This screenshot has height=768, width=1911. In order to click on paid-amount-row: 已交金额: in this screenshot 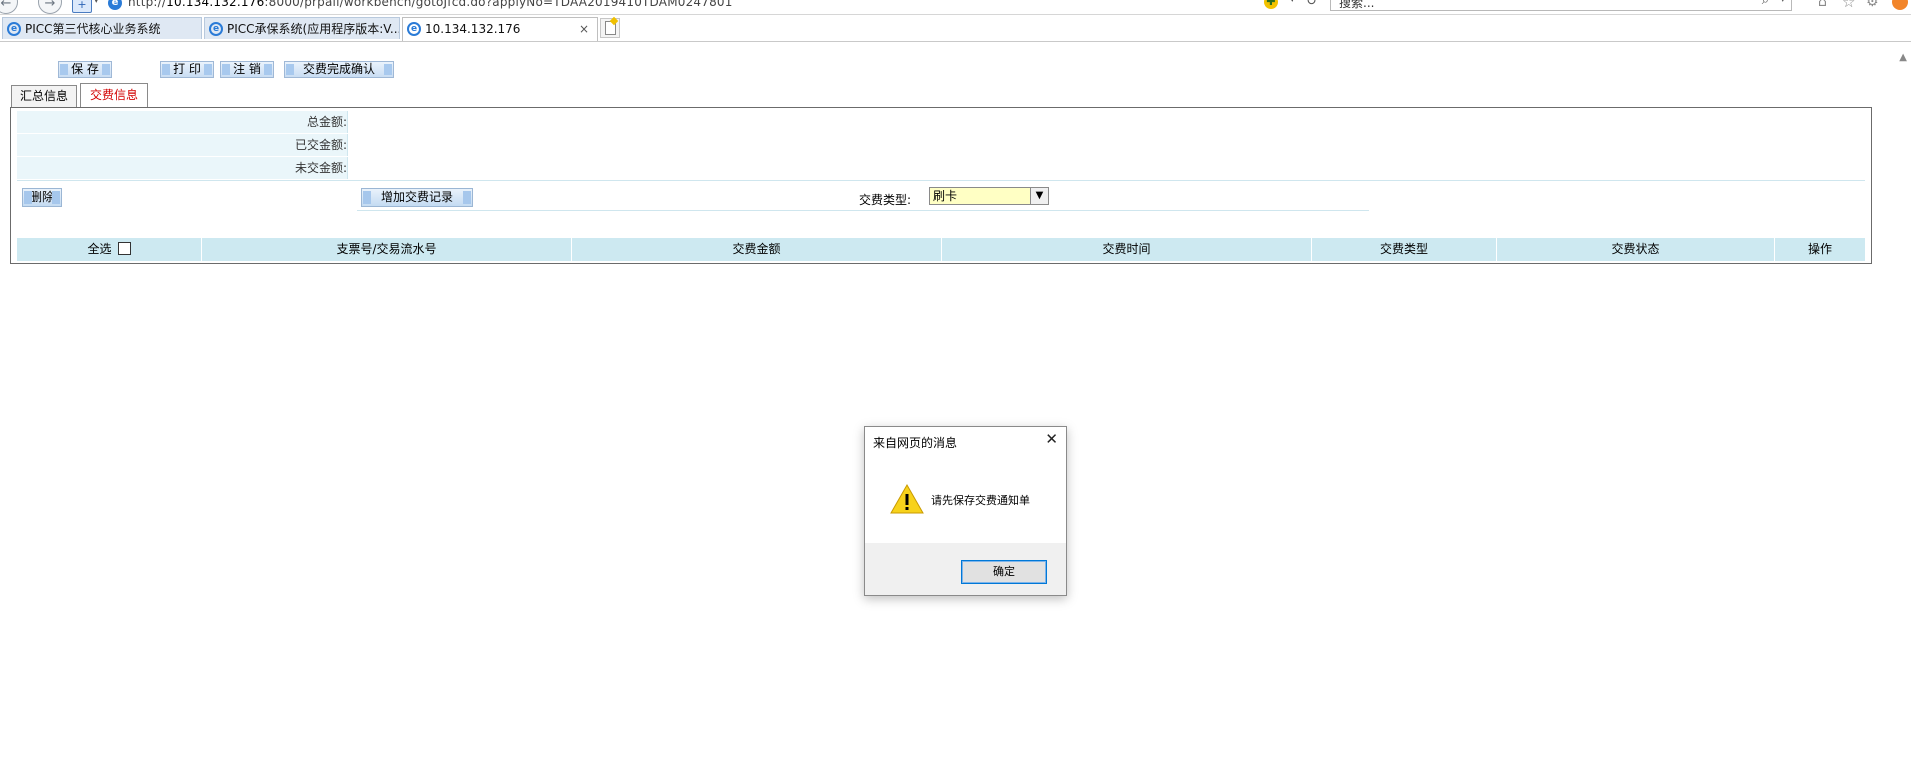, I will do `click(941, 146)`.